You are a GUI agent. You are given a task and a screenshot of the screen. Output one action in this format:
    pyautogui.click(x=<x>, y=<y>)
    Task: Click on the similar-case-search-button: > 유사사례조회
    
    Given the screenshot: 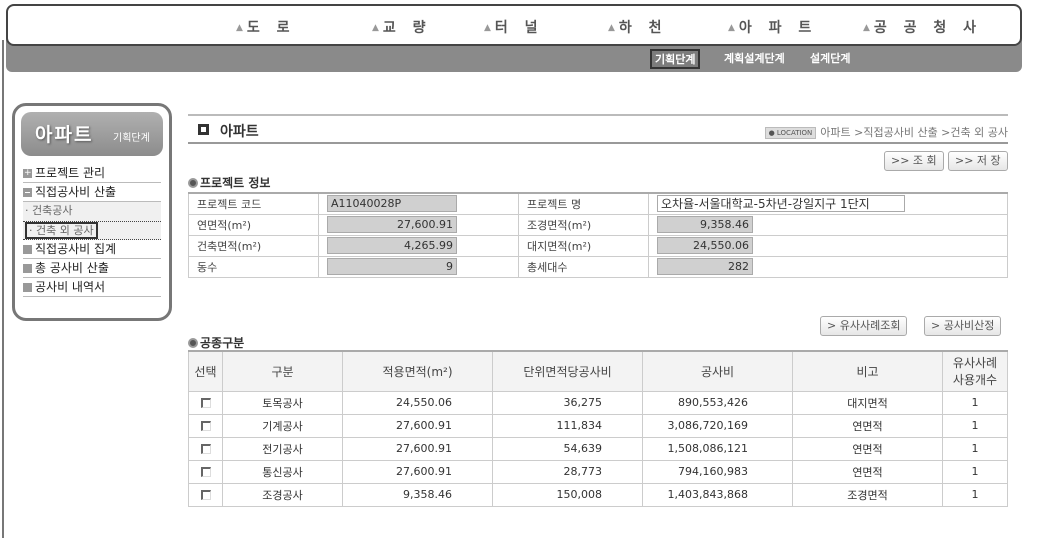 What is the action you would take?
    pyautogui.click(x=864, y=326)
    